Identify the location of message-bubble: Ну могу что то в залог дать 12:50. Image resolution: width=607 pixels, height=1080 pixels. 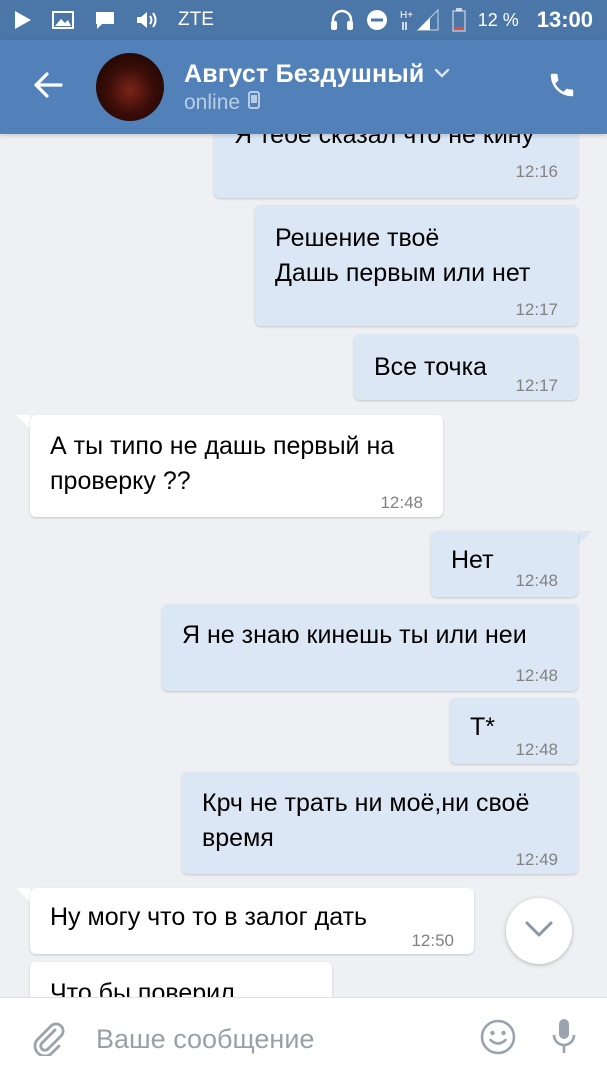
(252, 921).